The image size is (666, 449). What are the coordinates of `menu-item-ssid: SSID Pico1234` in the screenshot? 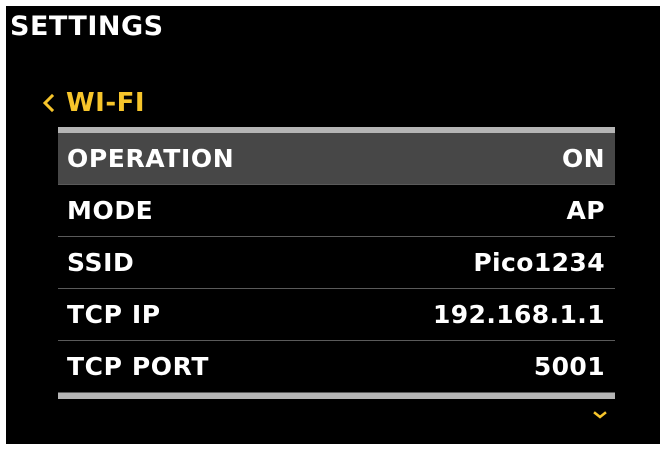 It's located at (336, 263).